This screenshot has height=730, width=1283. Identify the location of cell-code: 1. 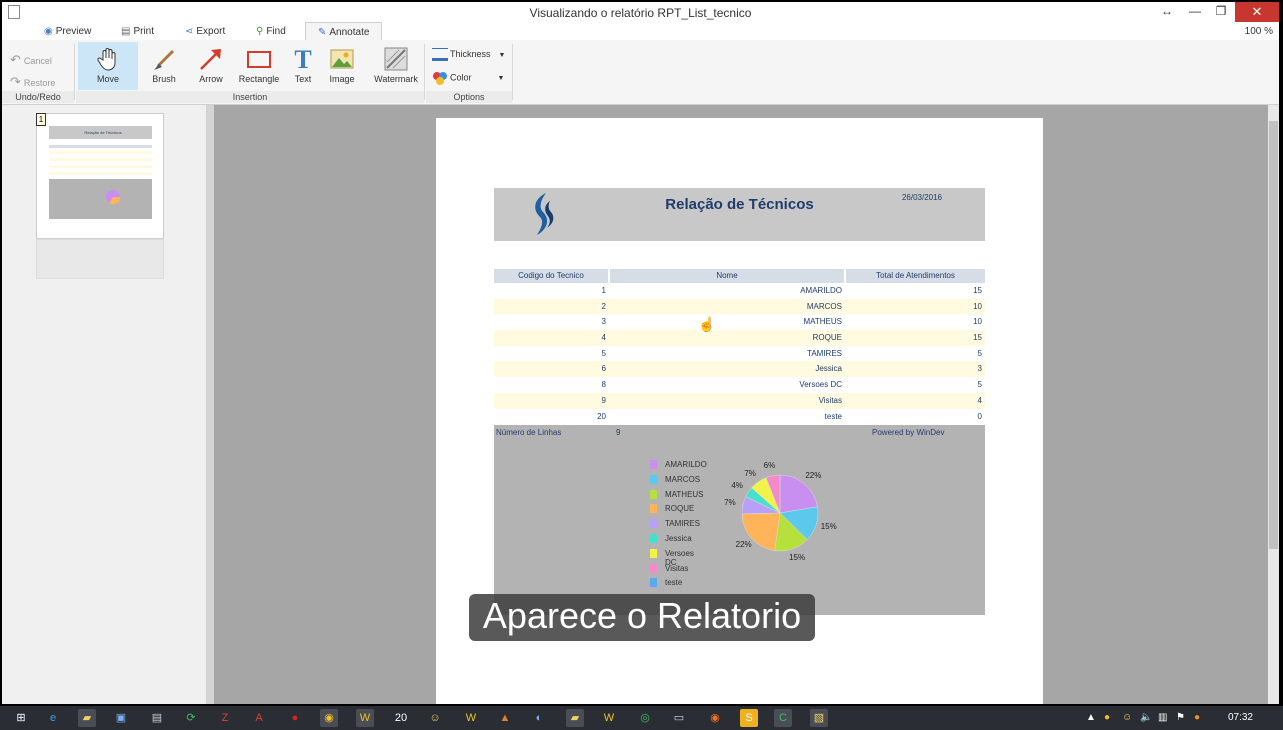
(603, 290).